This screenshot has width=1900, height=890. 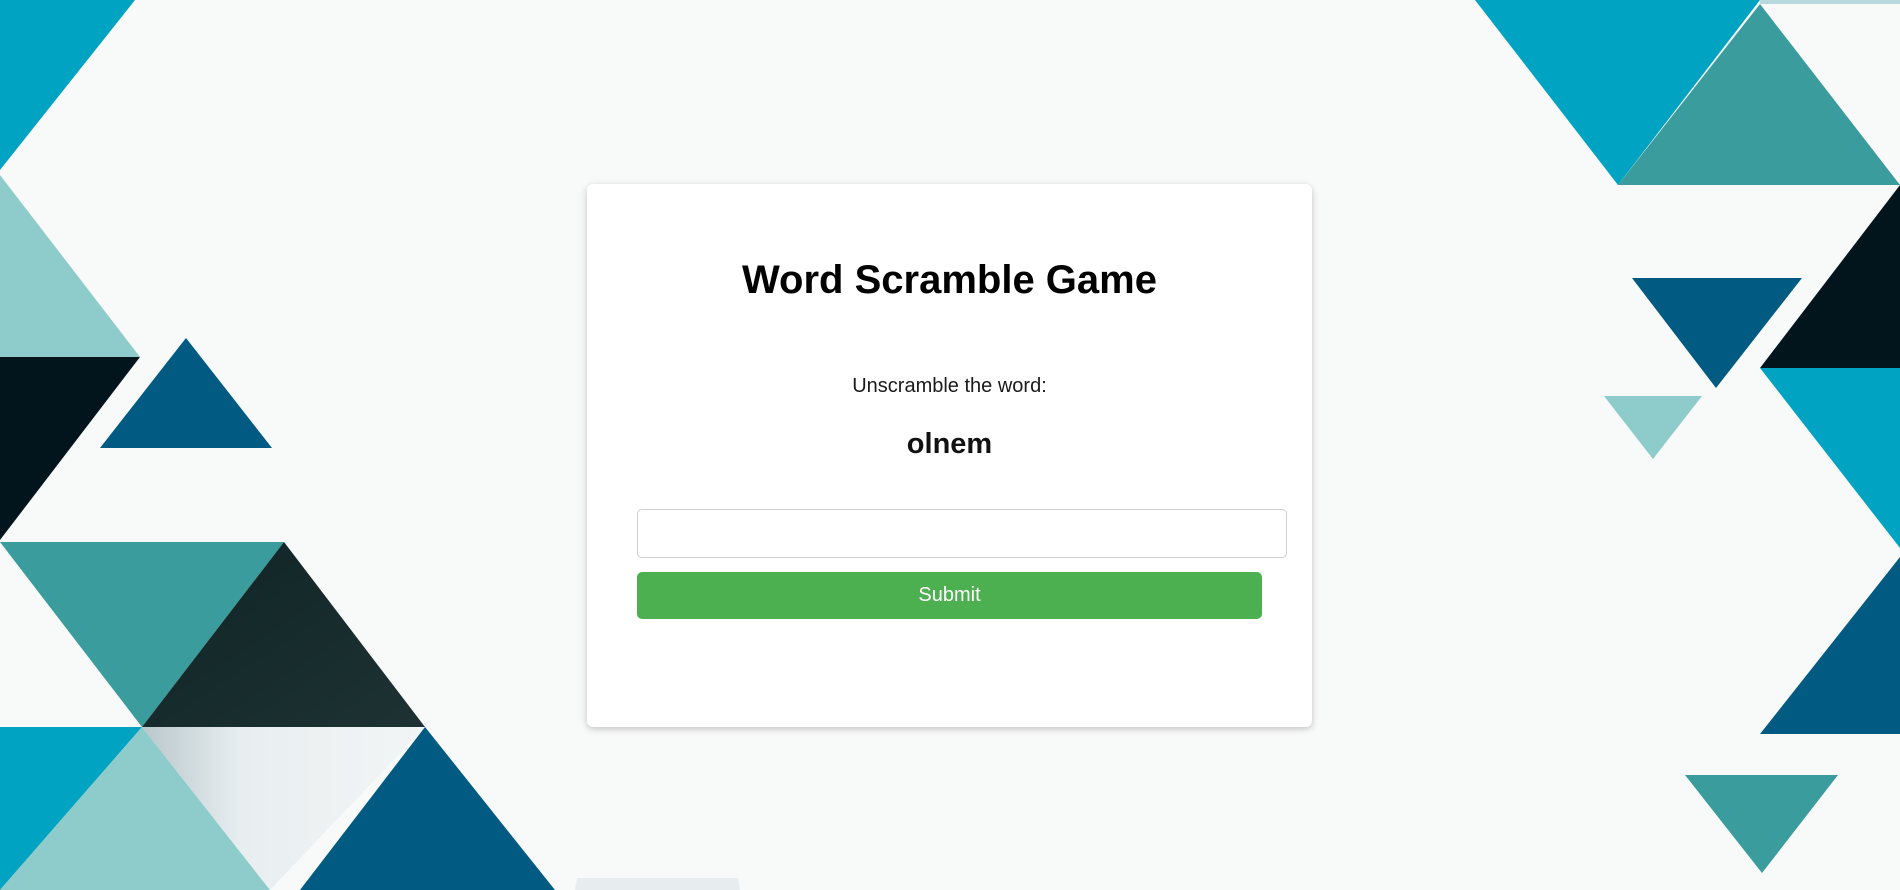 I want to click on right-triangle-cyan-mid, so click(x=1830, y=458).